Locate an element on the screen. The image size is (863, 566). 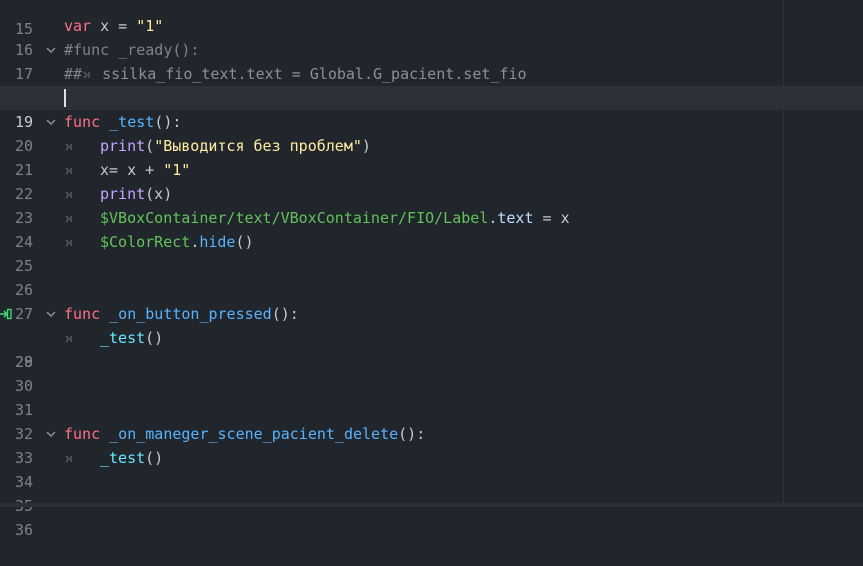
code-line: 34 _test() is located at coordinates (431, 468).